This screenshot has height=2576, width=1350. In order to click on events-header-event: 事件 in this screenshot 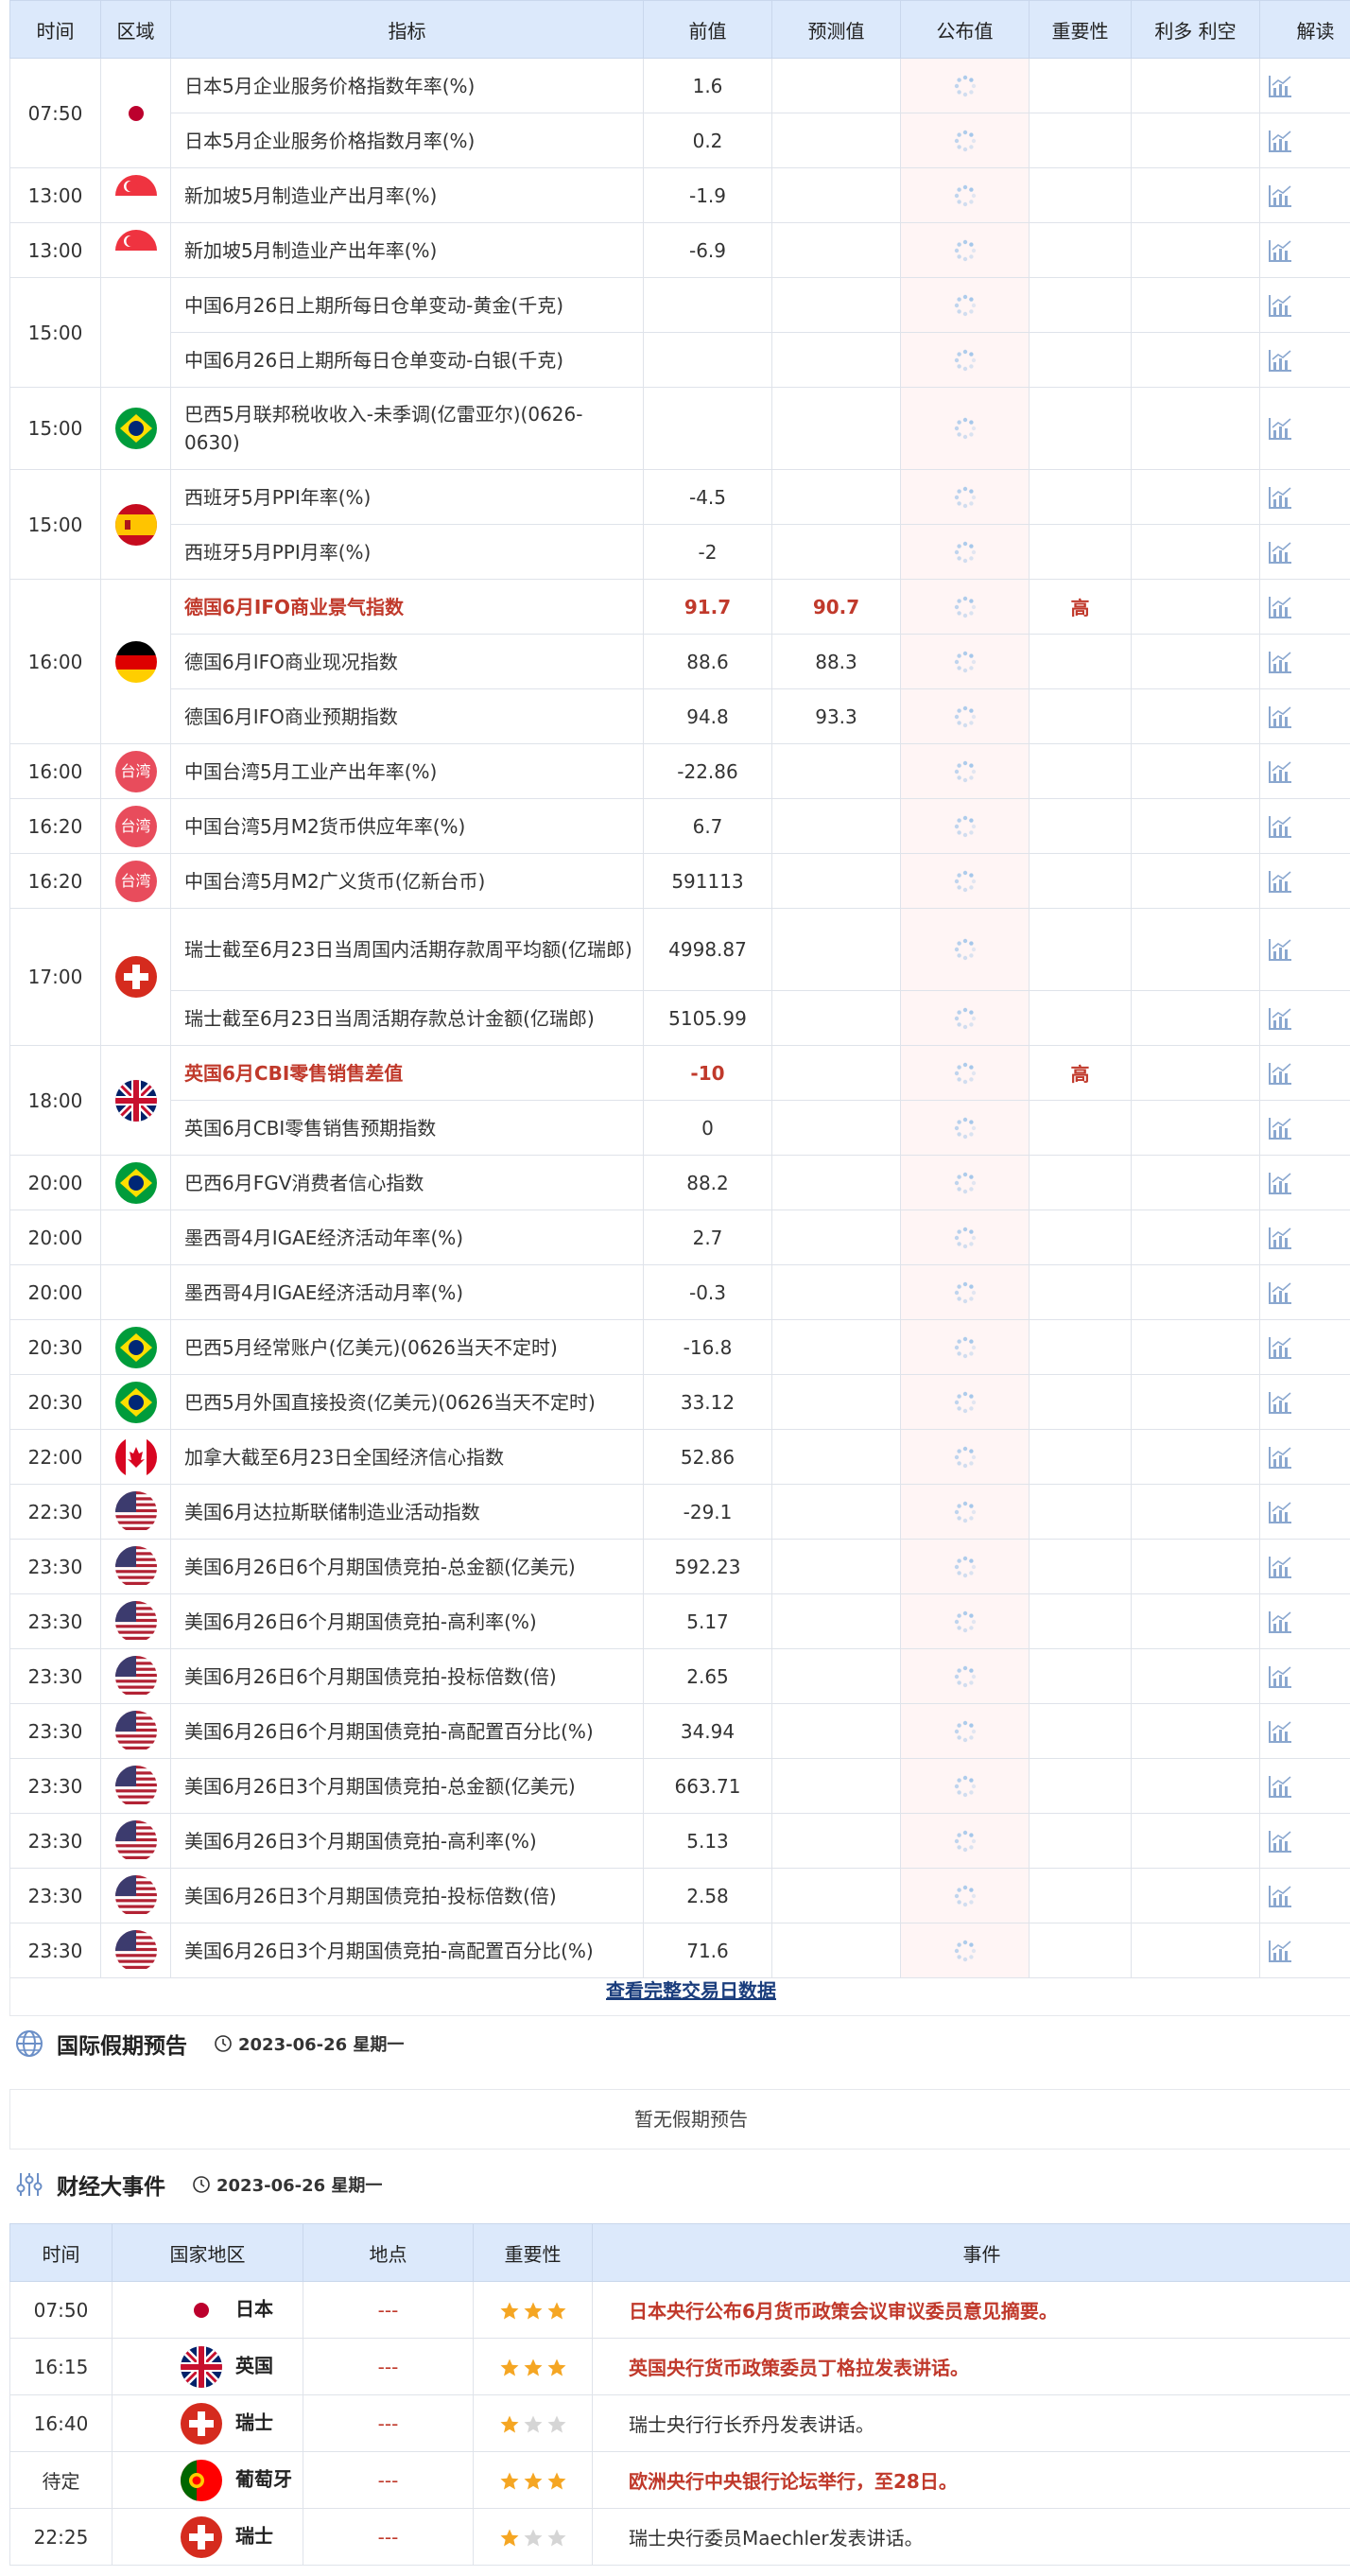, I will do `click(971, 2252)`.